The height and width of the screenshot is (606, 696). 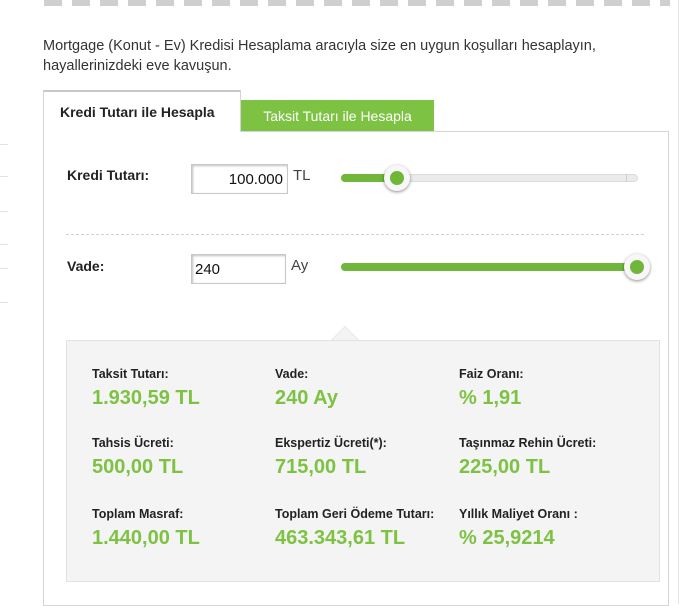 I want to click on result-label-interest: Faiz Oranı:, so click(x=491, y=374).